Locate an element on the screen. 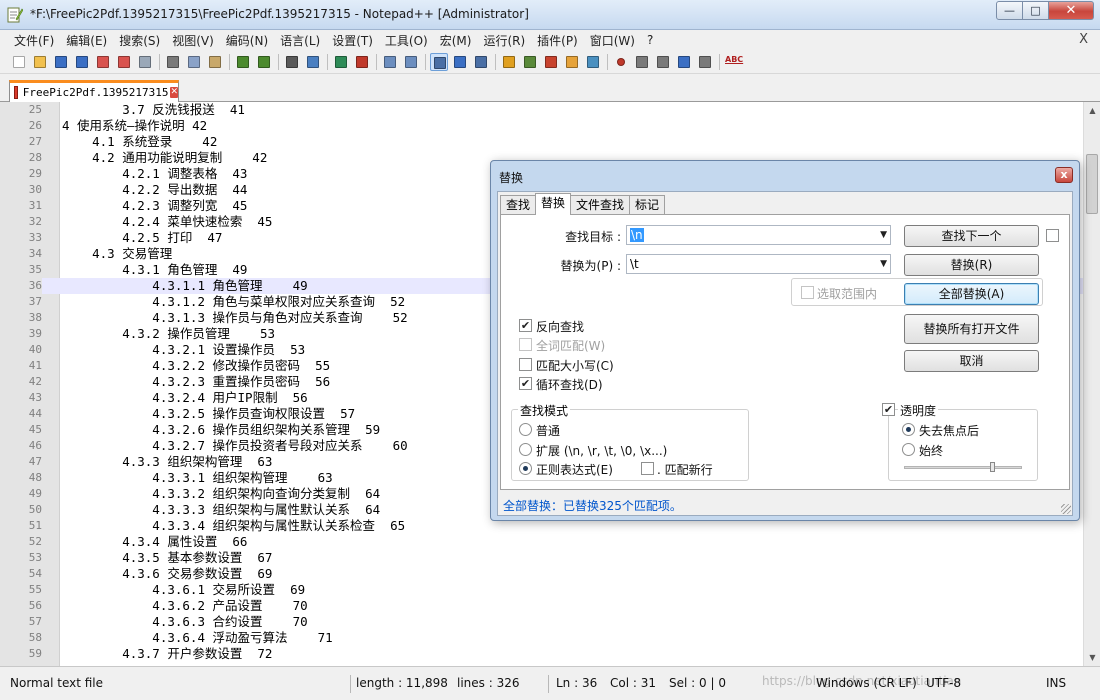  play-macro-icon is located at coordinates (663, 62).